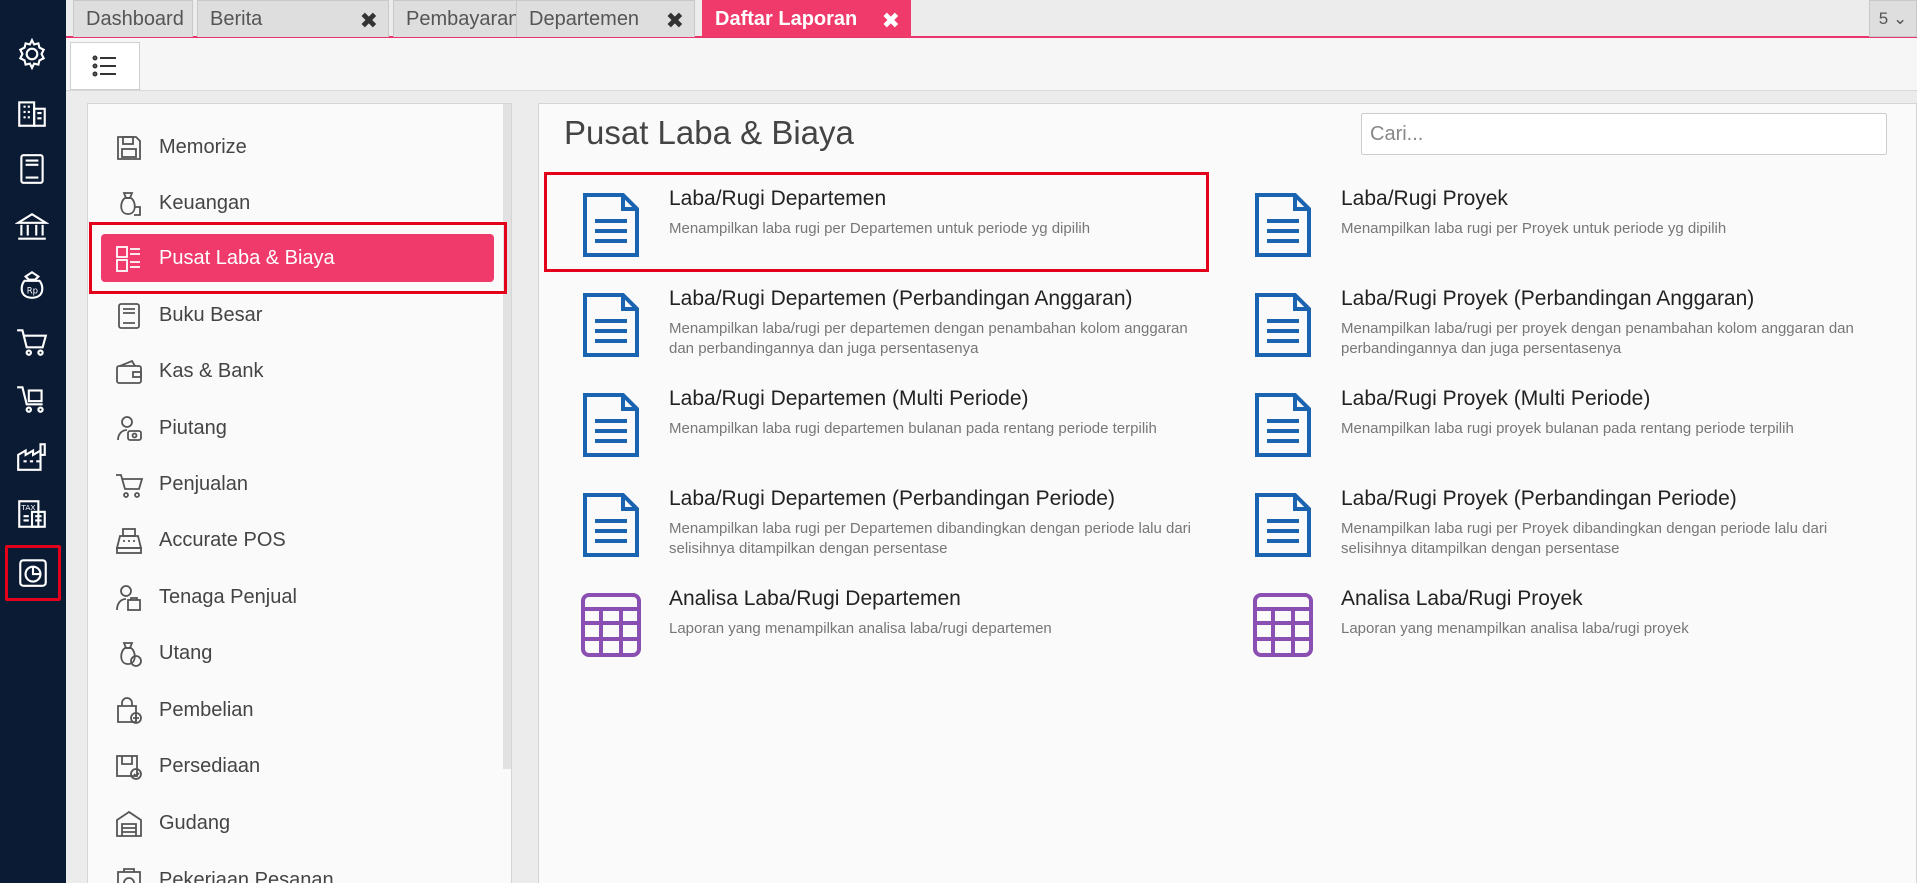  What do you see at coordinates (222, 540) in the screenshot?
I see `sidebar-item-label: Accurate POS` at bounding box center [222, 540].